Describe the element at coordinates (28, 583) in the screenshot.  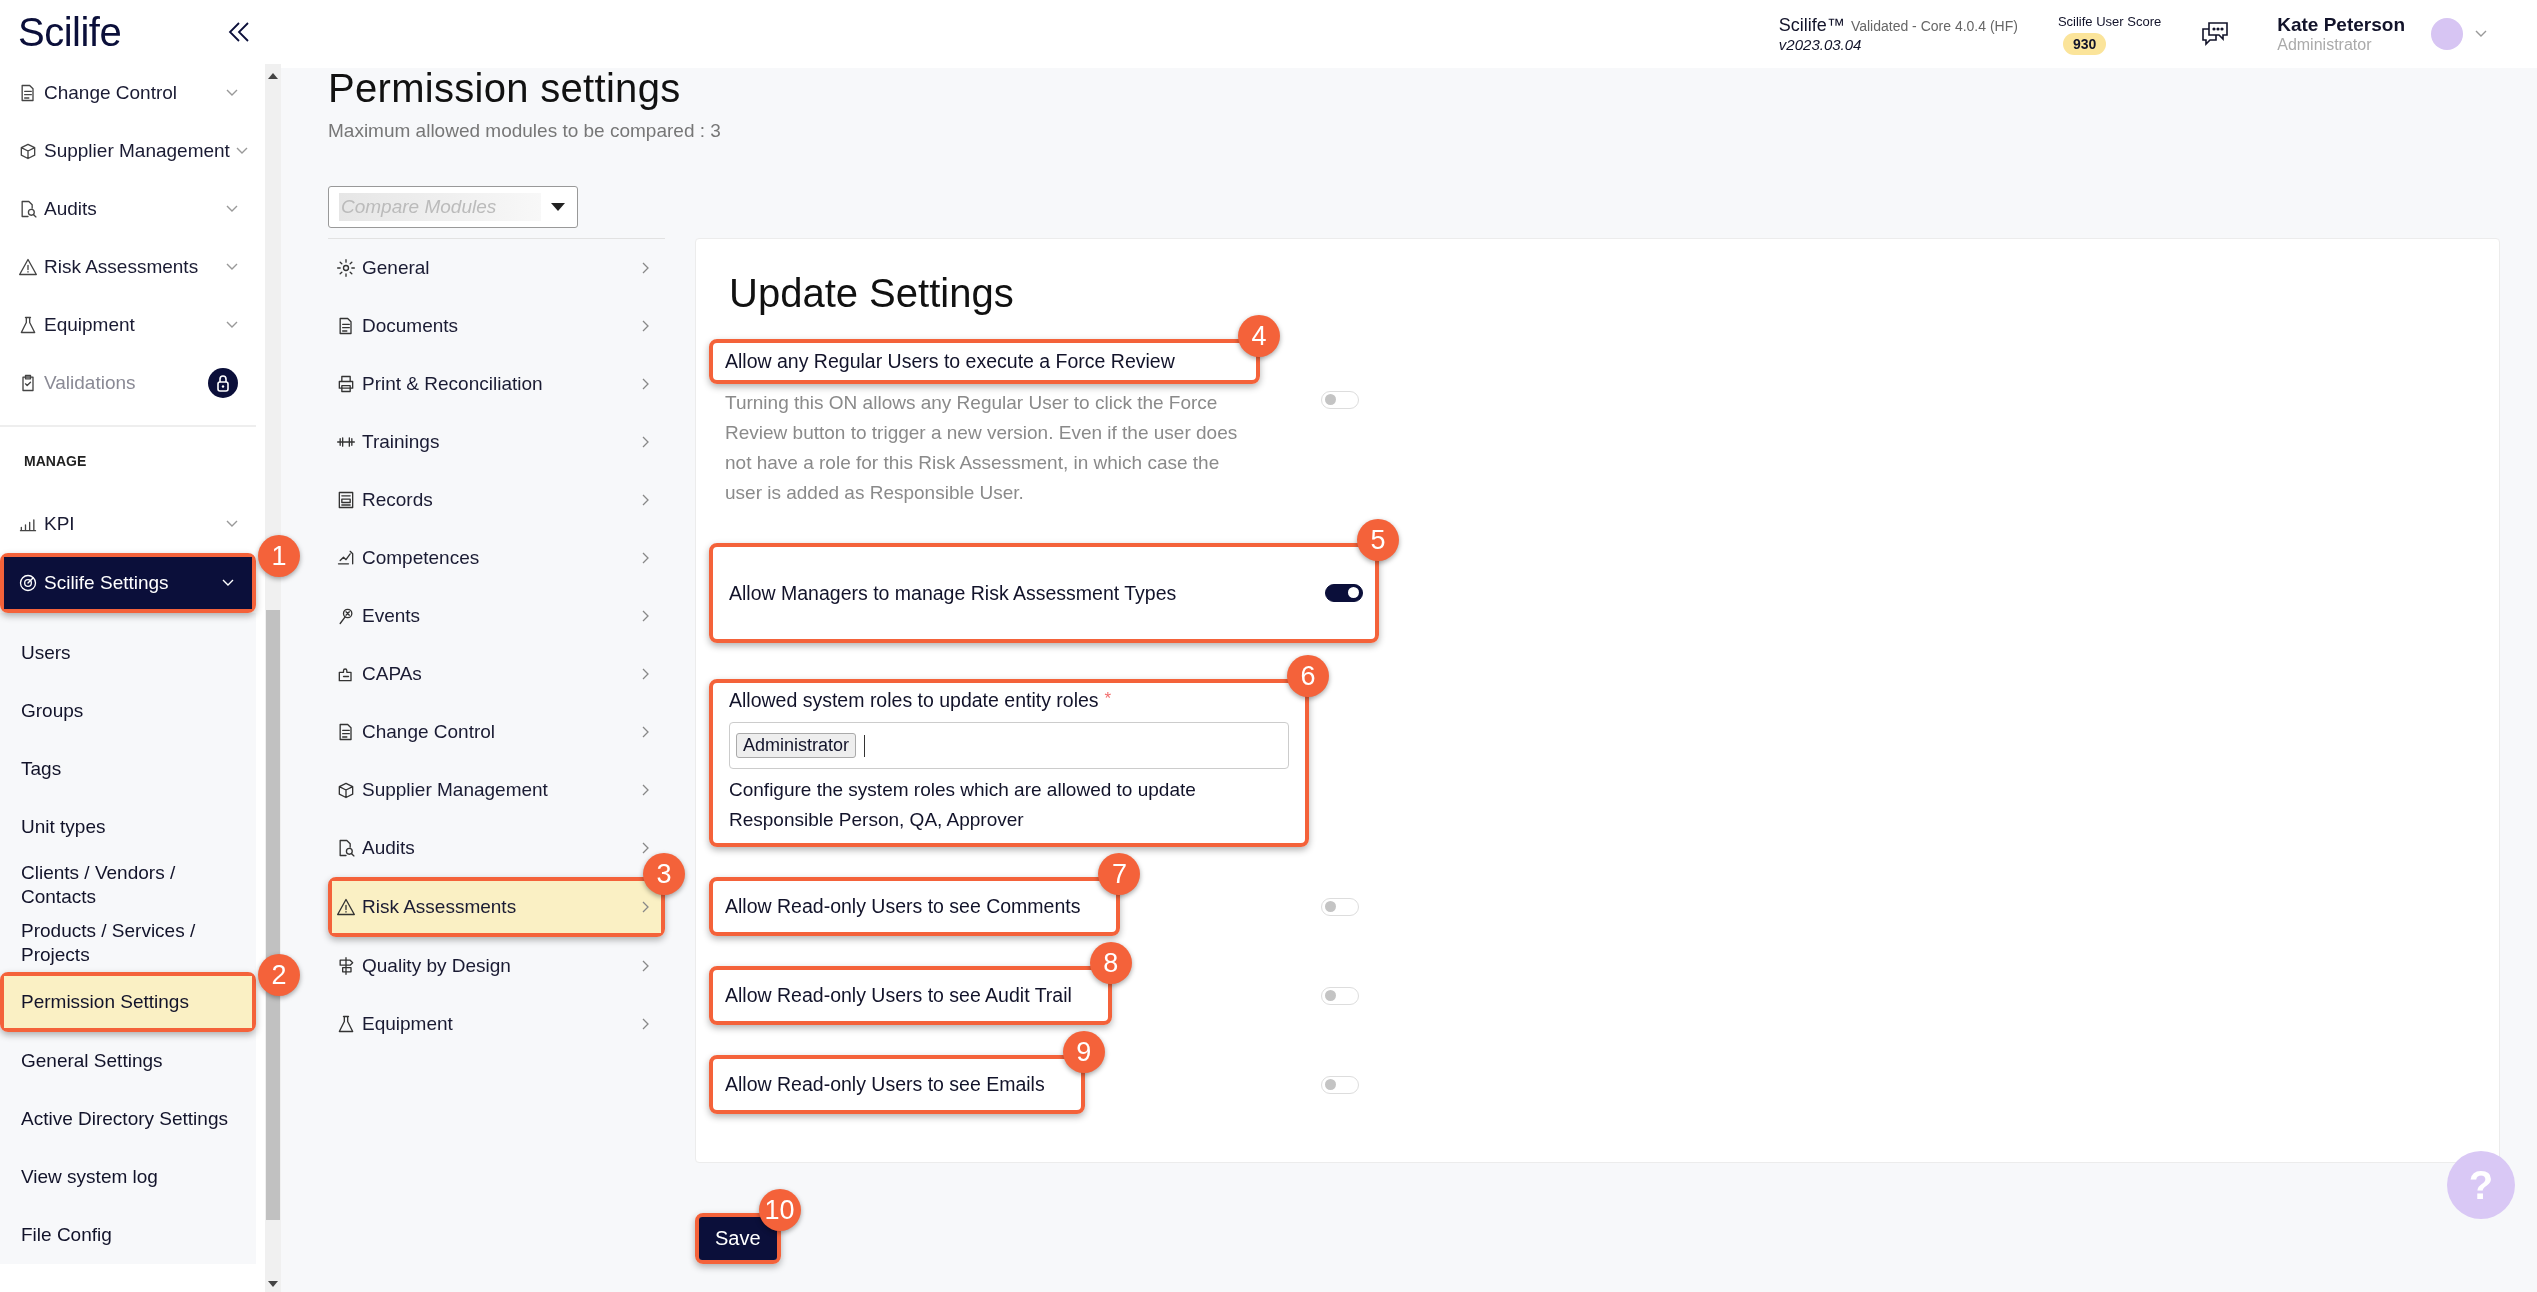
I see `target-icon` at that location.